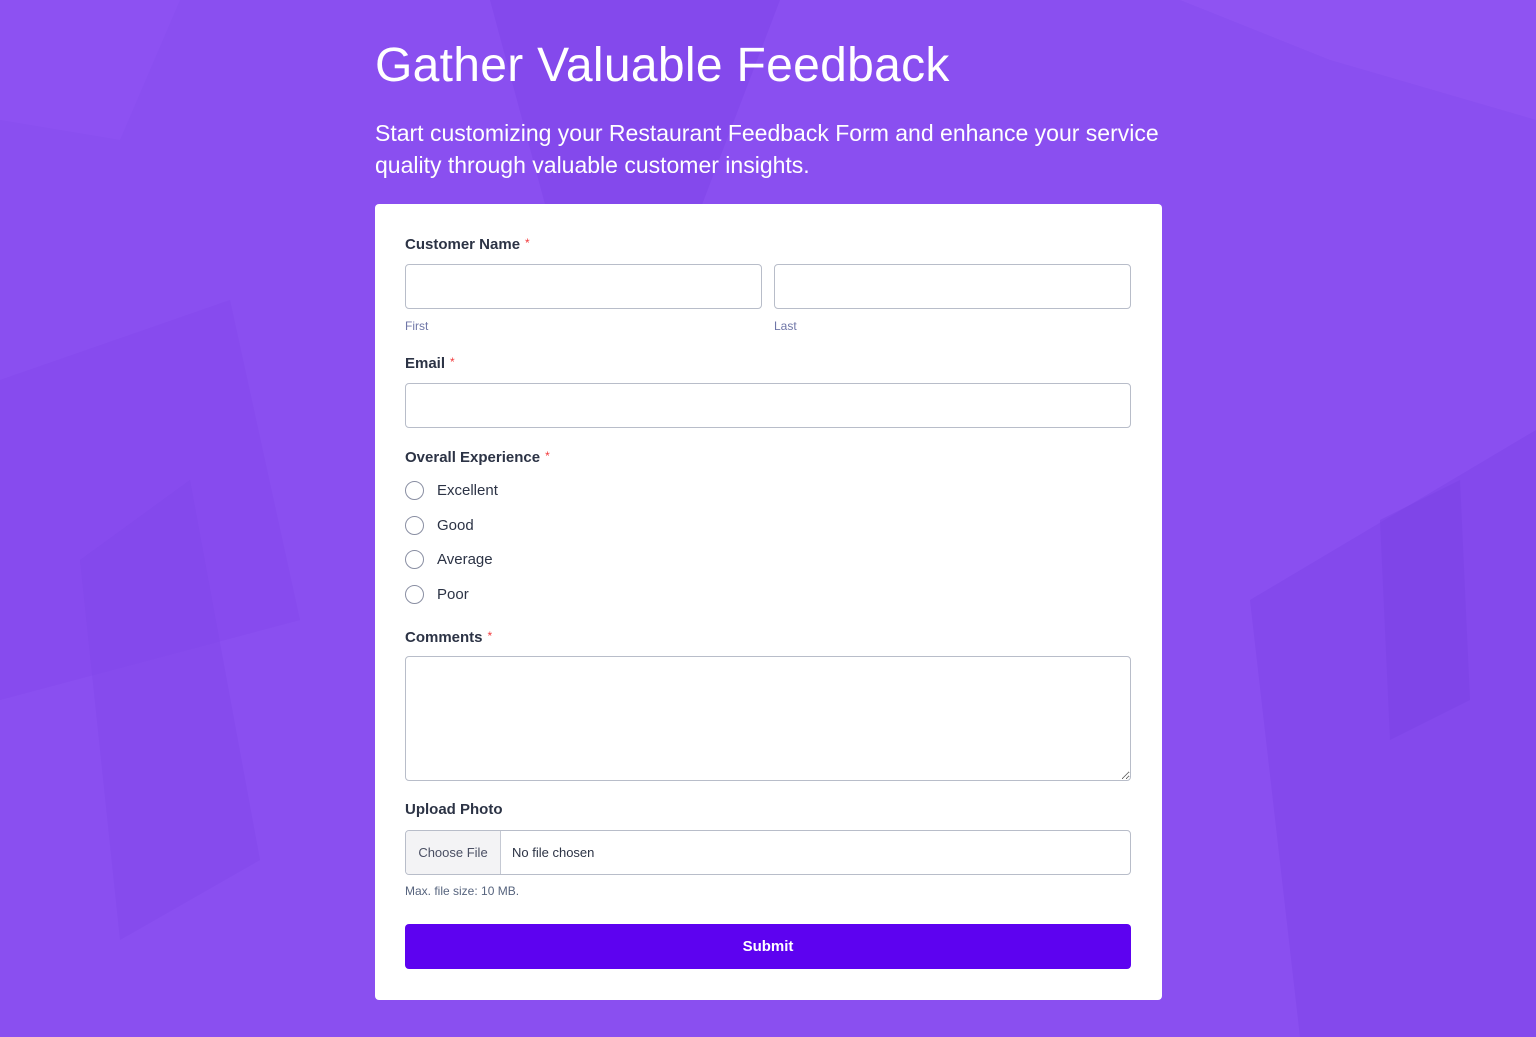 The height and width of the screenshot is (1037, 1536). What do you see at coordinates (768, 405) in the screenshot?
I see `email-input` at bounding box center [768, 405].